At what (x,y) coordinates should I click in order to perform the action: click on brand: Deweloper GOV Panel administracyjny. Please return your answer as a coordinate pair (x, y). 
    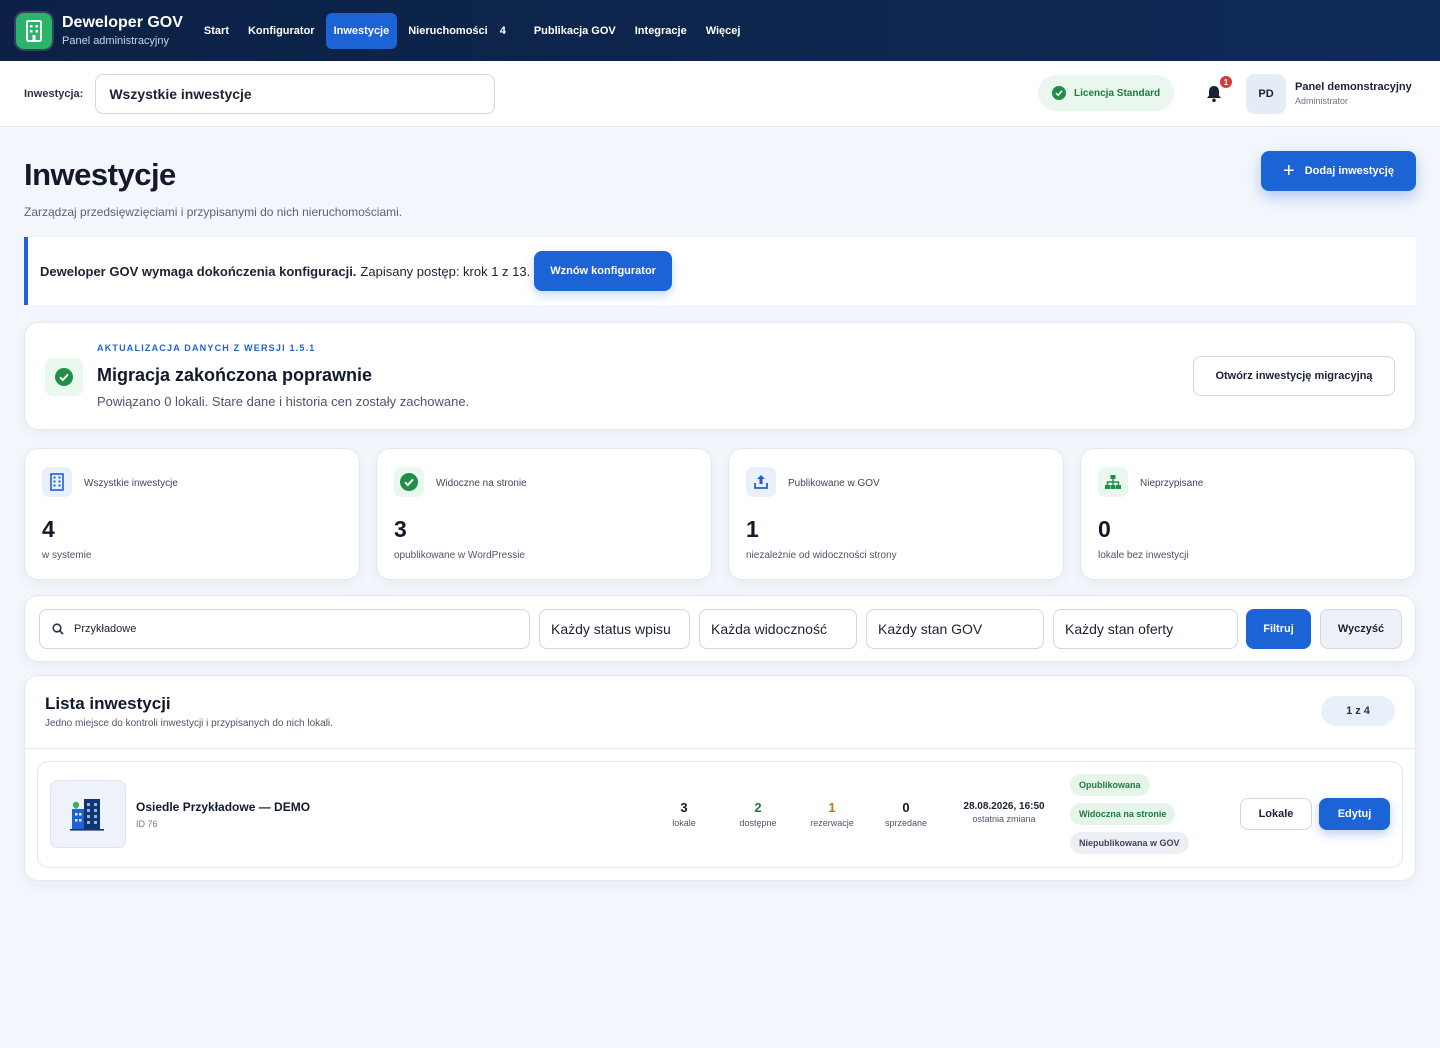
    Looking at the image, I should click on (122, 30).